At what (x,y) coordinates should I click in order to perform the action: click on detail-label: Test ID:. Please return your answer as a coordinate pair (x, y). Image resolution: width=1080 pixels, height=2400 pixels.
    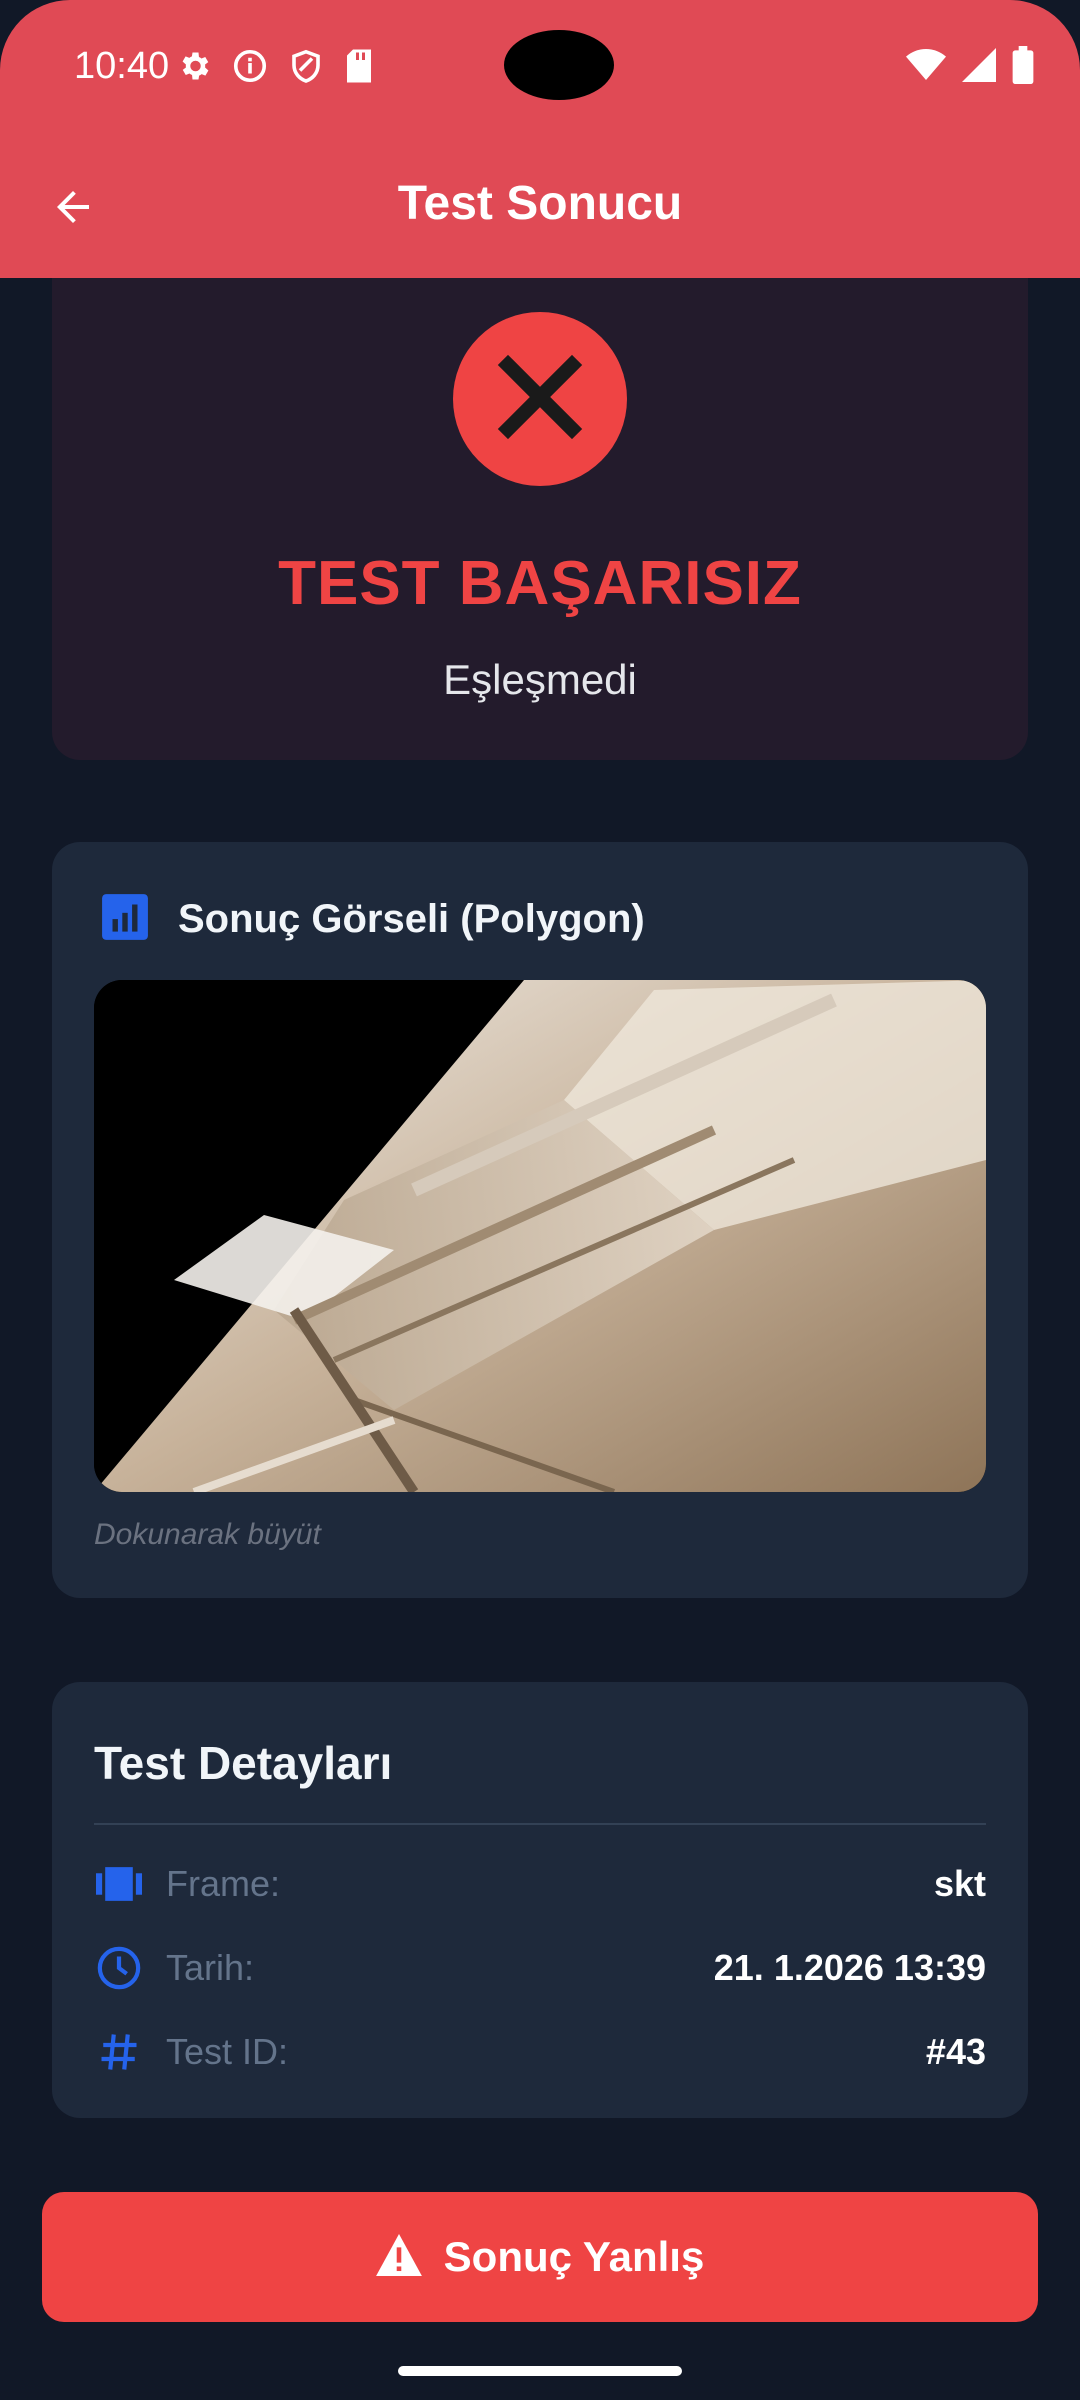
    Looking at the image, I should click on (227, 2051).